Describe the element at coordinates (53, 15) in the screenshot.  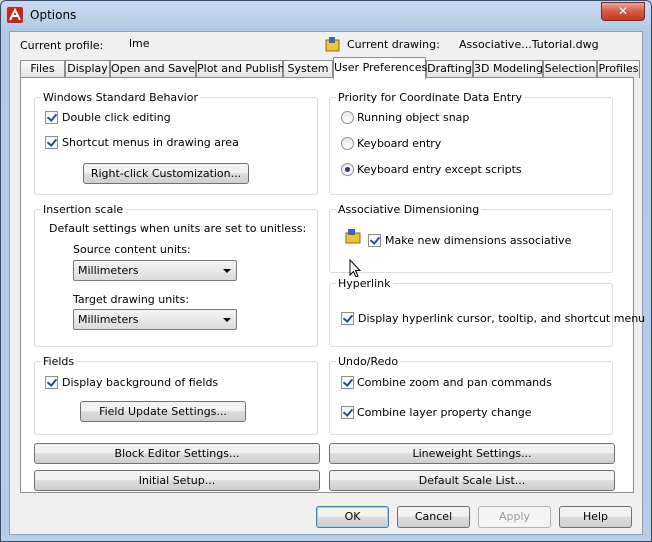
I see `window-title: Options` at that location.